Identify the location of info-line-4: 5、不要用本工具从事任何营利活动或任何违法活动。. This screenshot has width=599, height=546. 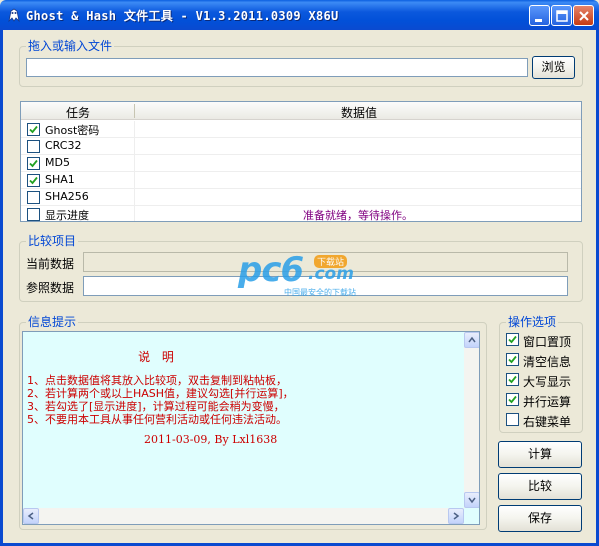
(157, 419).